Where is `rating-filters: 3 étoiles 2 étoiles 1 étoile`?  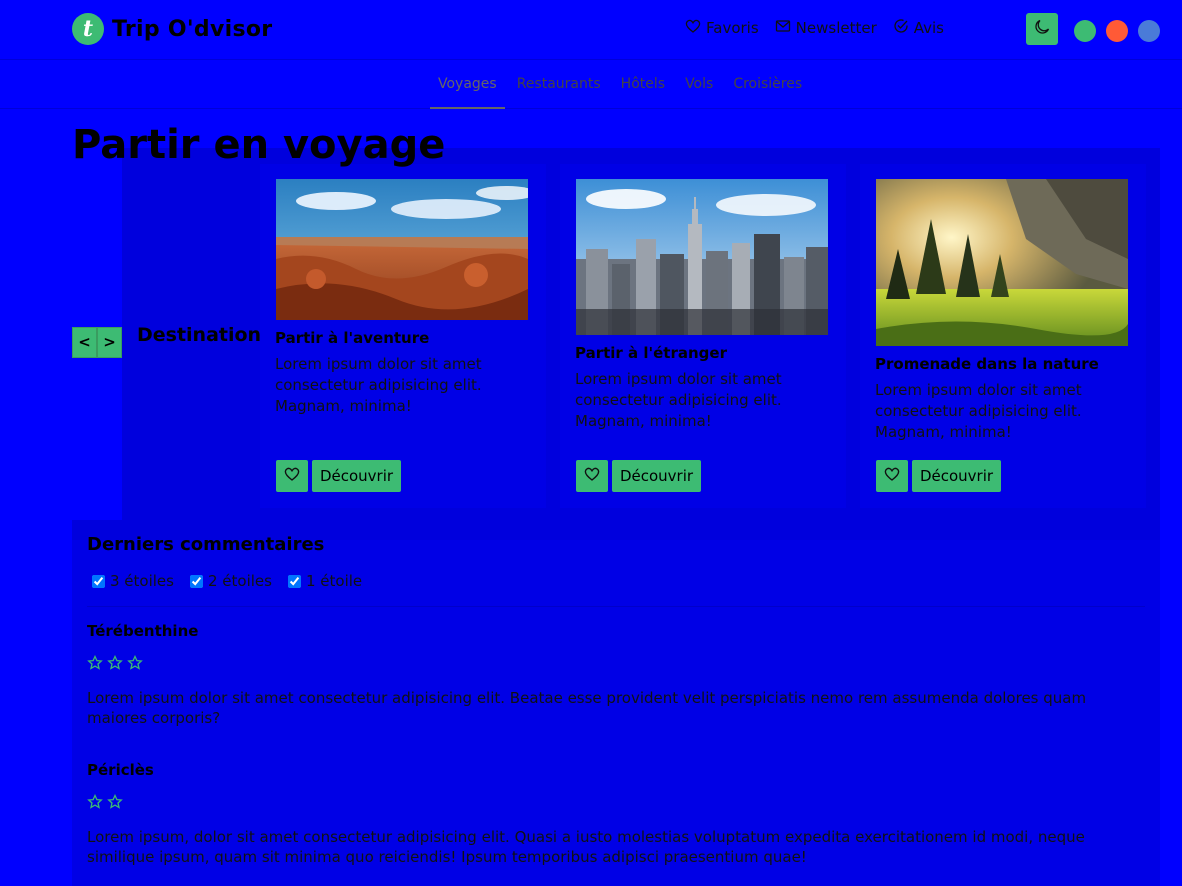
rating-filters: 3 étoiles 2 étoiles 1 étoile is located at coordinates (235, 581).